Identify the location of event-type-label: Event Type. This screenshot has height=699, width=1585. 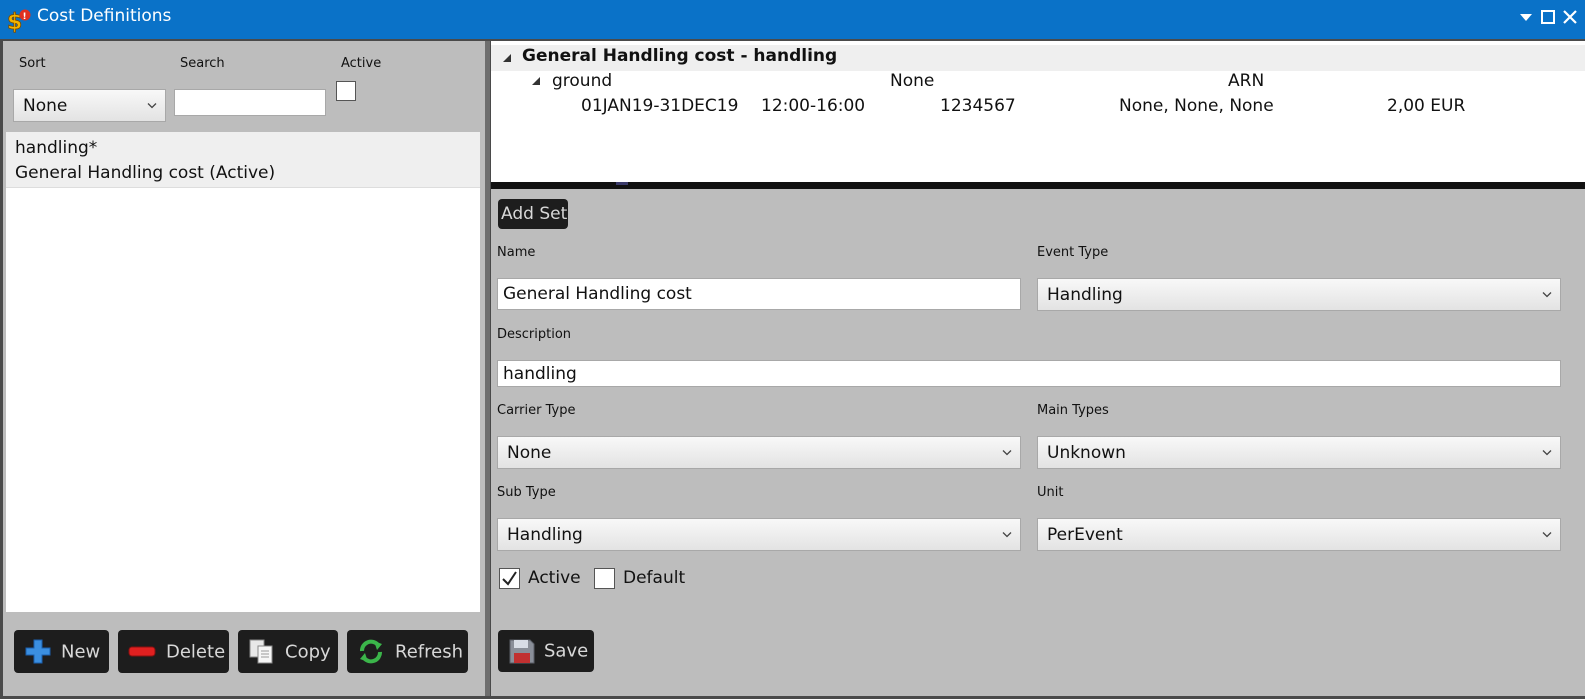
(1073, 252).